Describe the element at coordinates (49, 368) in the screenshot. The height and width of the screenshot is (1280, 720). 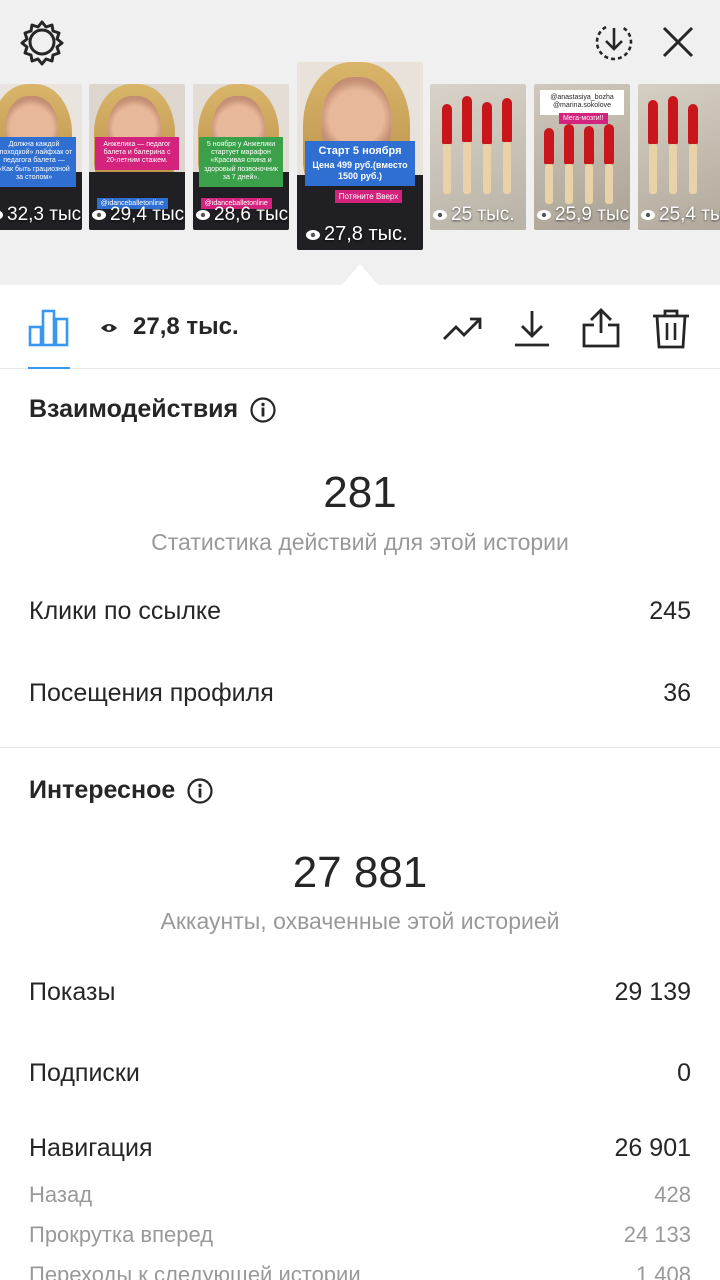
I see `active-tab-indicator` at that location.